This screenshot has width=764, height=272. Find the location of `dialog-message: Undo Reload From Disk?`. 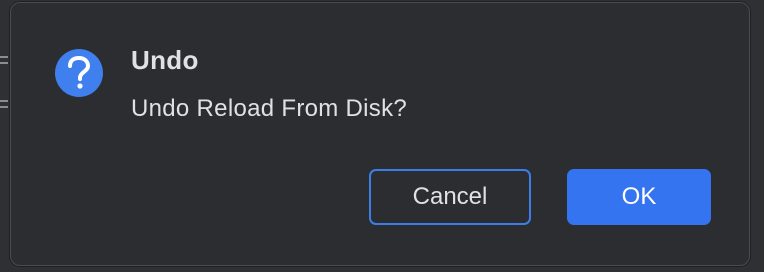

dialog-message: Undo Reload From Disk? is located at coordinates (269, 108).